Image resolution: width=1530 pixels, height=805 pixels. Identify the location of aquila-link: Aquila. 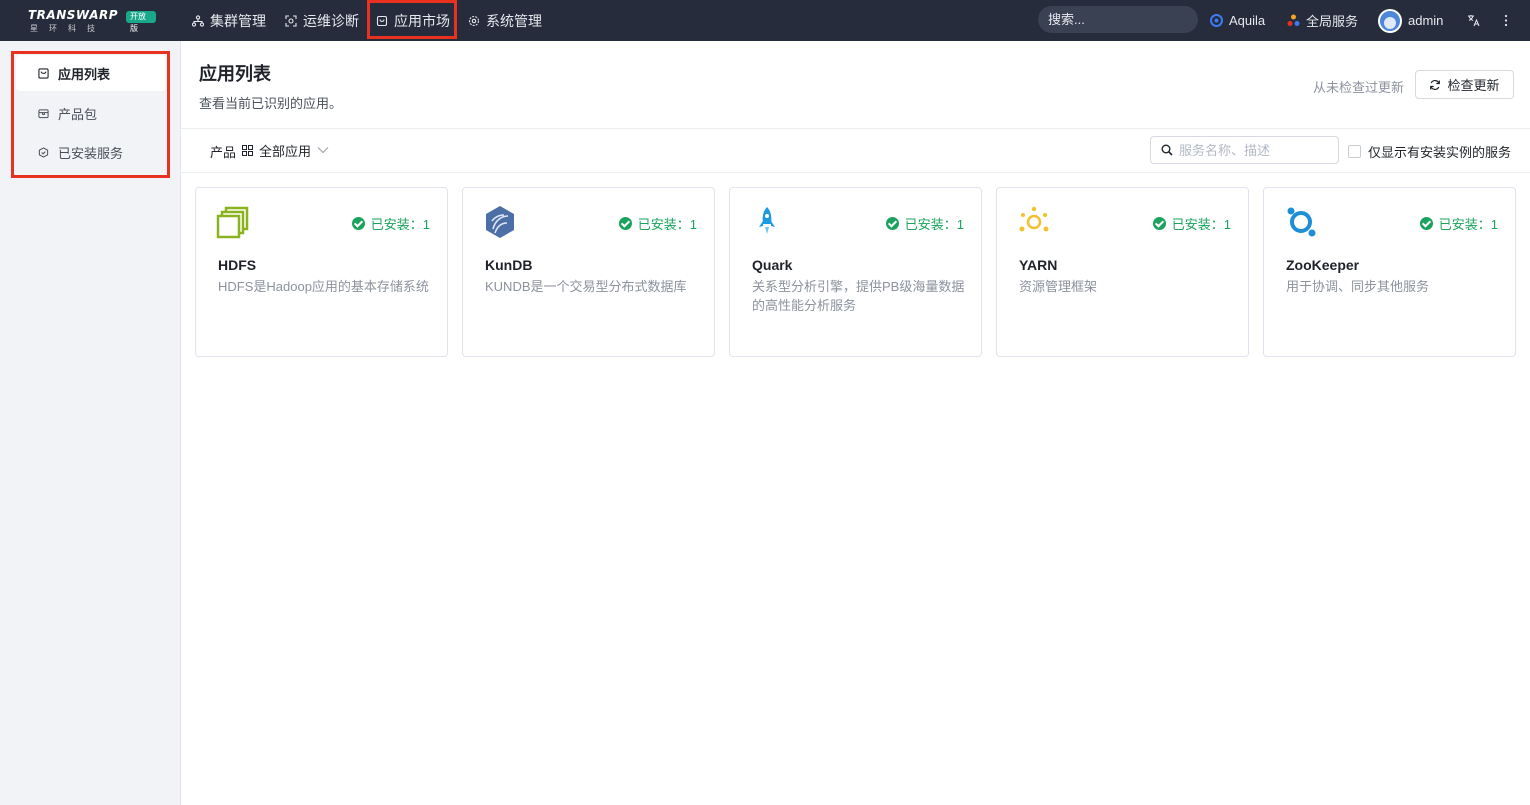
(1237, 20).